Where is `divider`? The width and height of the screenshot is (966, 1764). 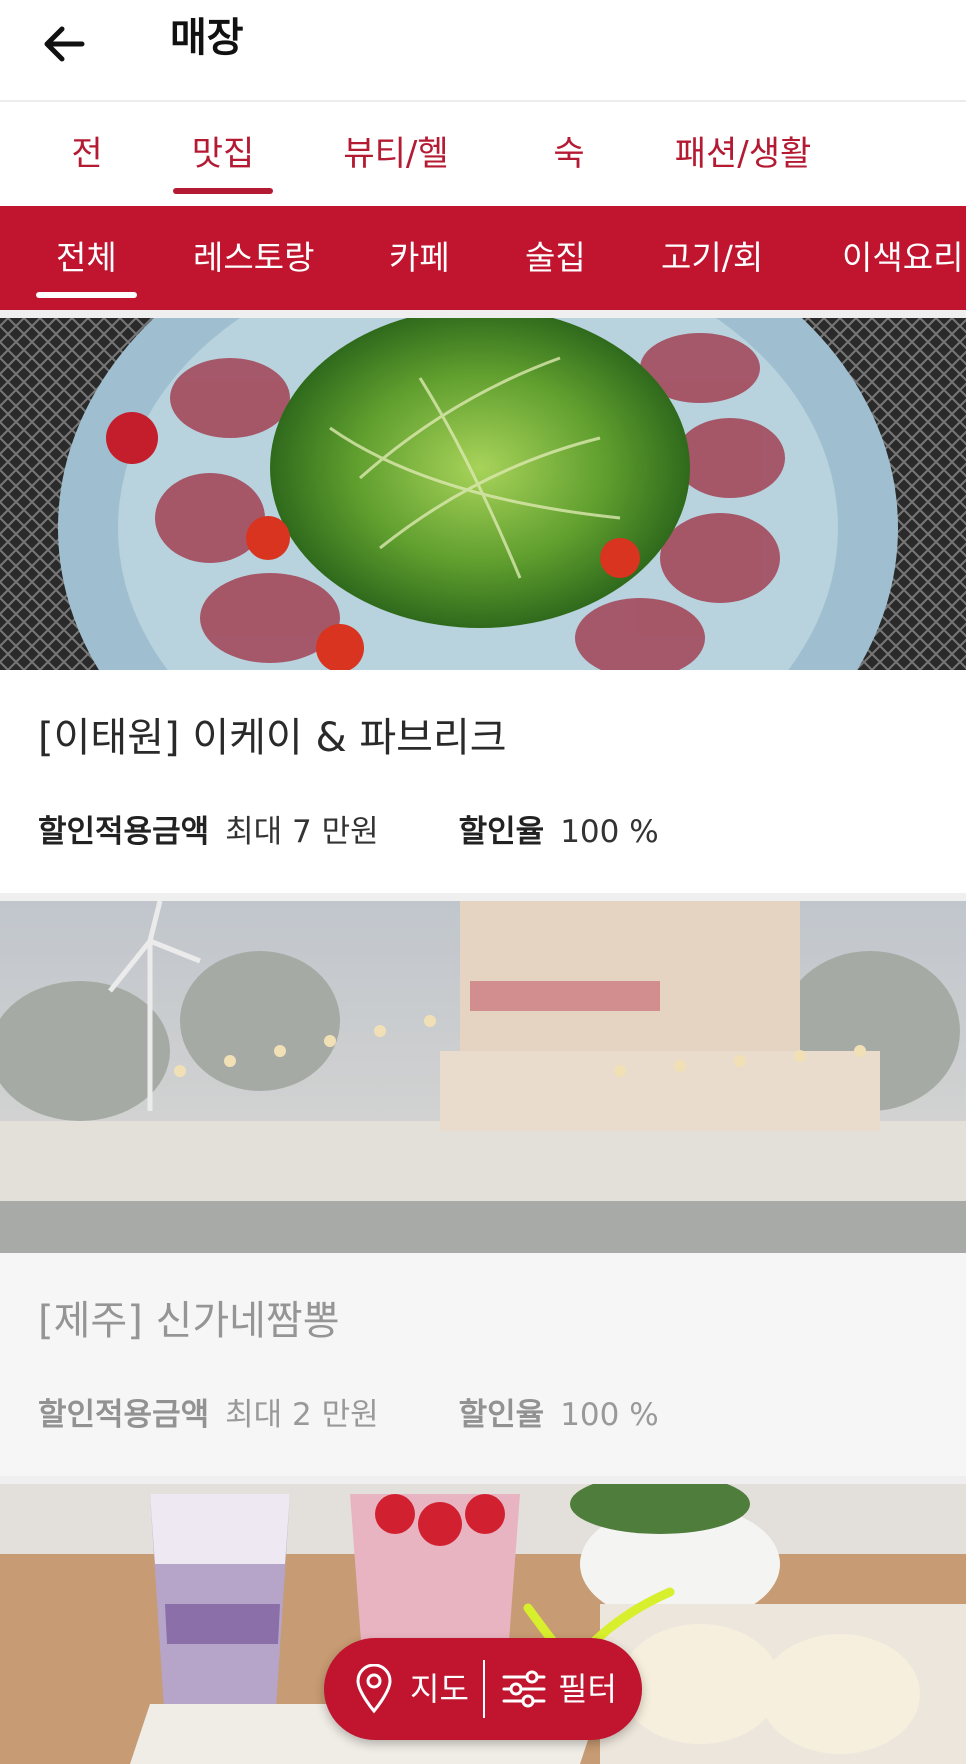
divider is located at coordinates (484, 1689).